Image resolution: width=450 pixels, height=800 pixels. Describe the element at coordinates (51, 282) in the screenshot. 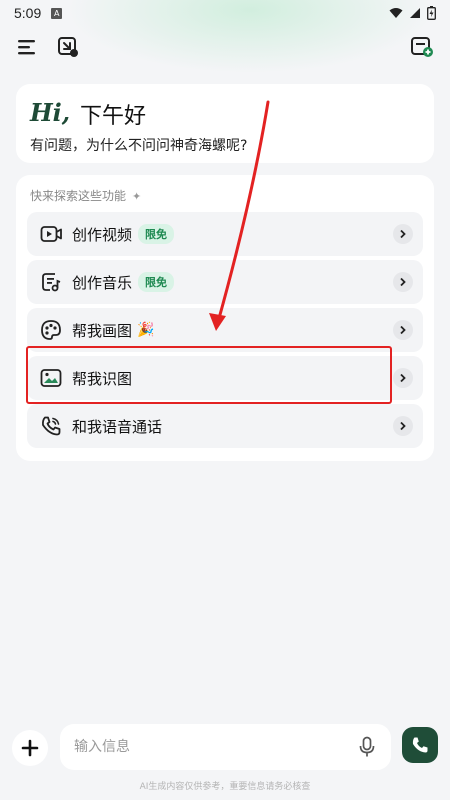

I see `music-icon` at that location.